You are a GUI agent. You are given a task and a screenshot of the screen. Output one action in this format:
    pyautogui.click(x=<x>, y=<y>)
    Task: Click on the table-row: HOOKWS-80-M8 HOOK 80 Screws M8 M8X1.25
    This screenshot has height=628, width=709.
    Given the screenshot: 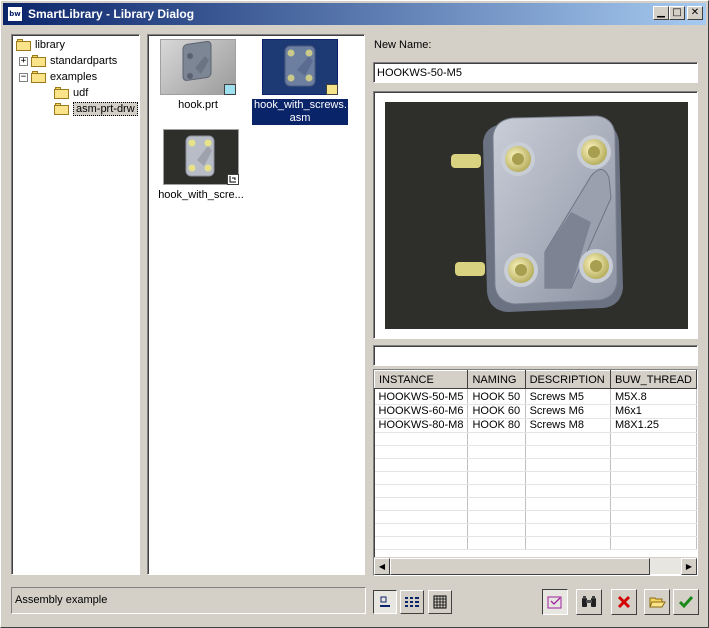 What is the action you would take?
    pyautogui.click(x=535, y=425)
    